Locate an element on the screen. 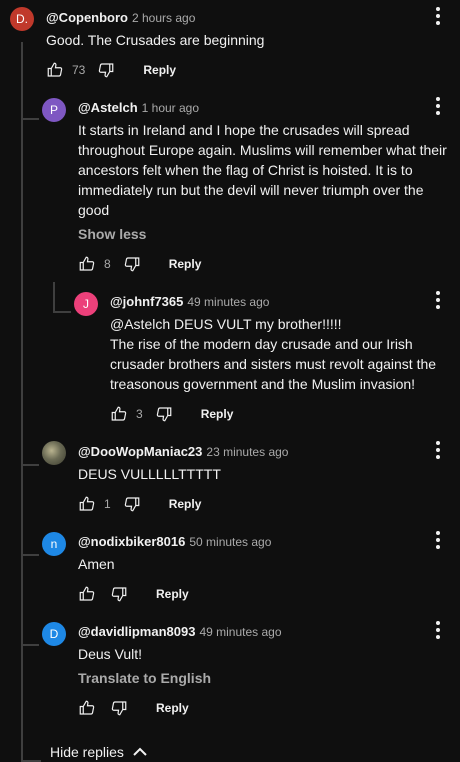 The height and width of the screenshot is (762, 460). comment-line: Amen is located at coordinates (96, 564).